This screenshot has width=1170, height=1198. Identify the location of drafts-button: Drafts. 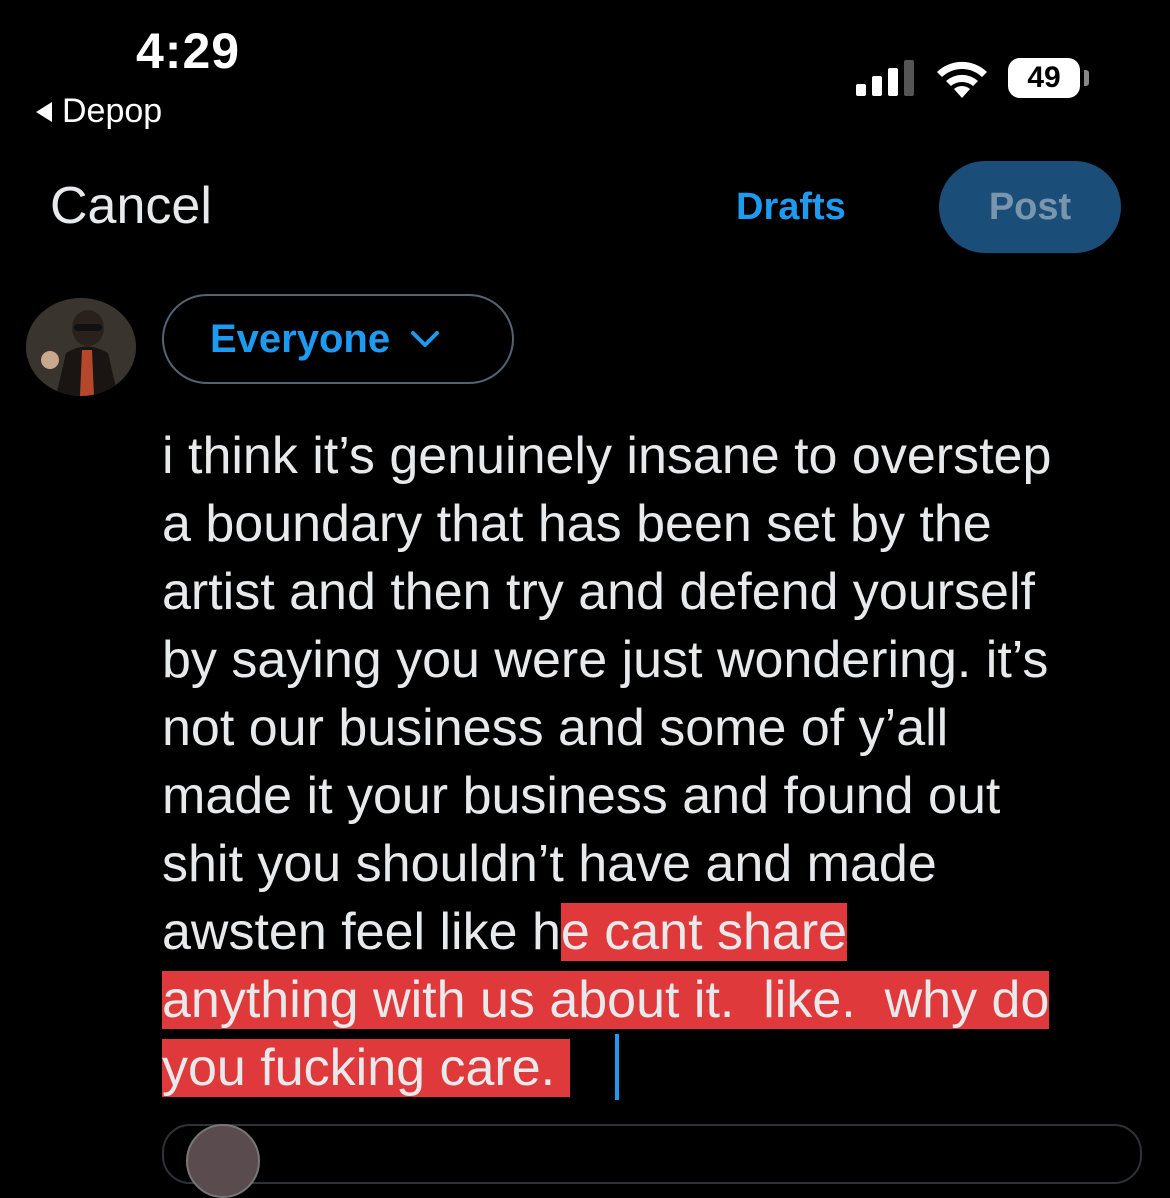
(791, 207).